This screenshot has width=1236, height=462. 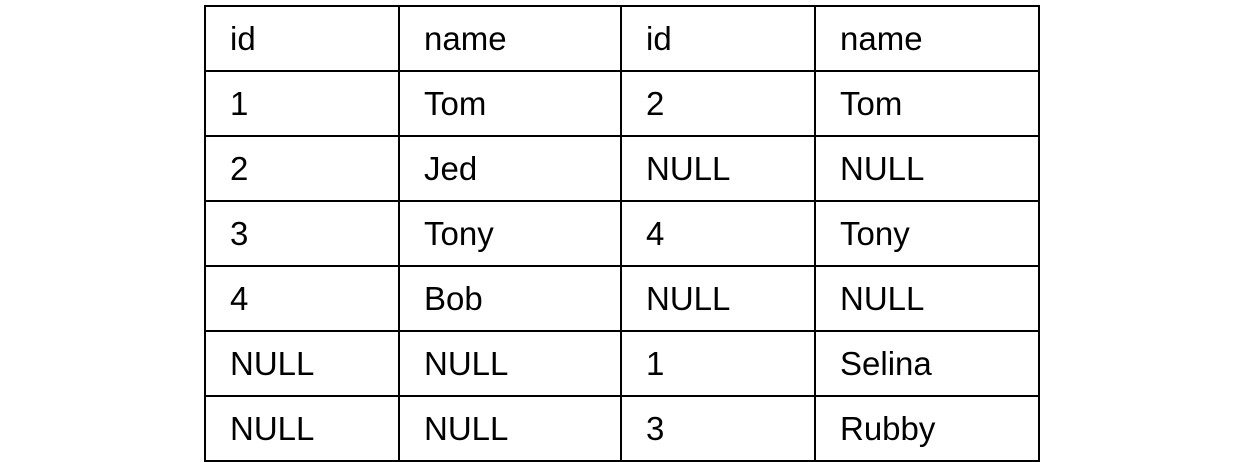 I want to click on table-row: 4 Bob NULL NULL, so click(x=622, y=298).